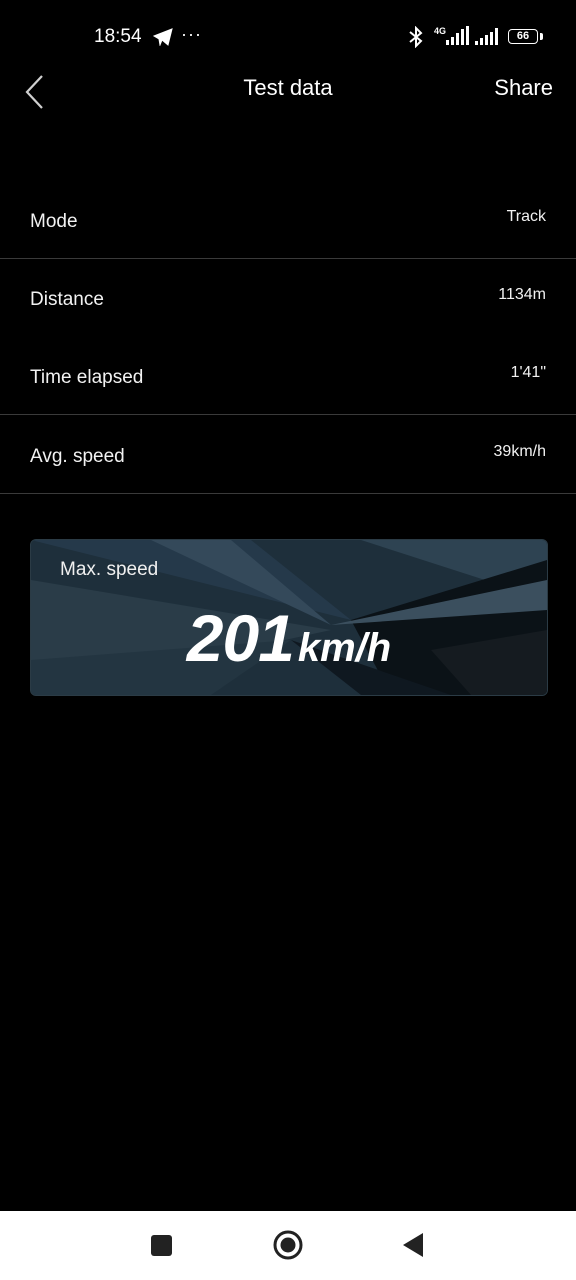 The image size is (576, 1280). What do you see at coordinates (118, 36) in the screenshot?
I see `status-time: 18:54` at bounding box center [118, 36].